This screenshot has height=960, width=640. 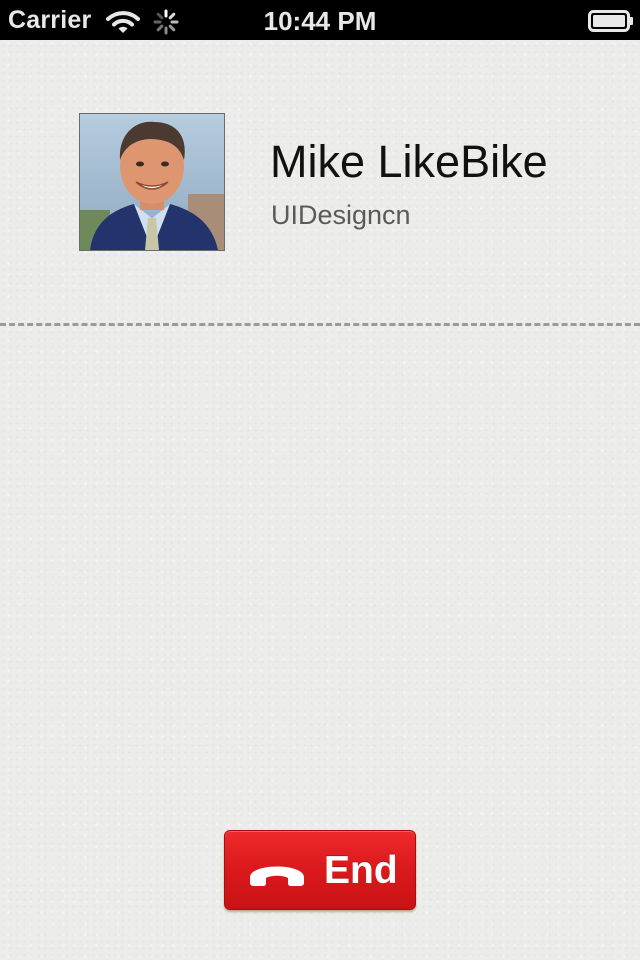 I want to click on contact-photo, so click(x=152, y=182).